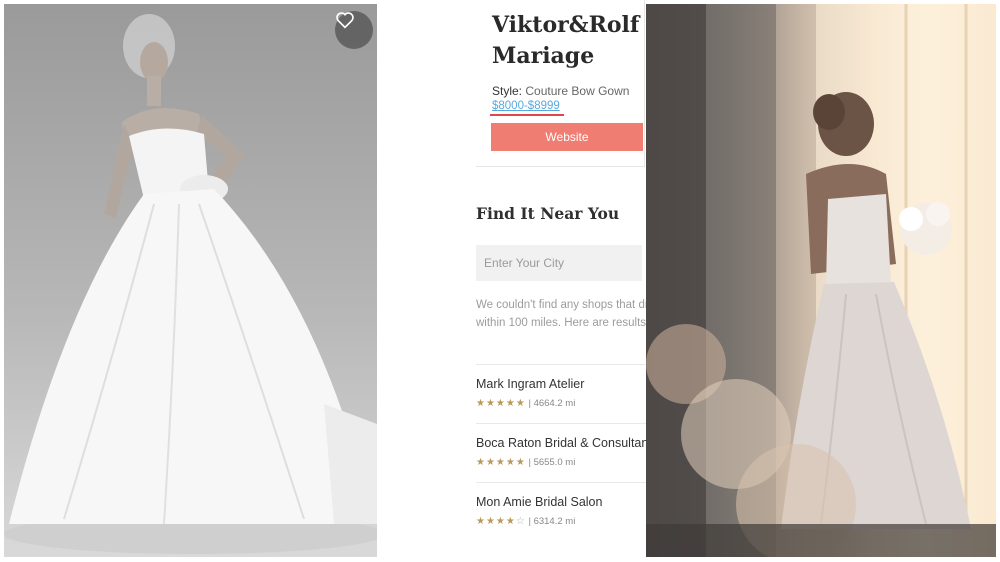 This screenshot has width=1000, height=562. What do you see at coordinates (561, 511) in the screenshot?
I see `shop-list-item: Mon Amie Bridal Salon ★★★★☆ | 6314.2 mi` at bounding box center [561, 511].